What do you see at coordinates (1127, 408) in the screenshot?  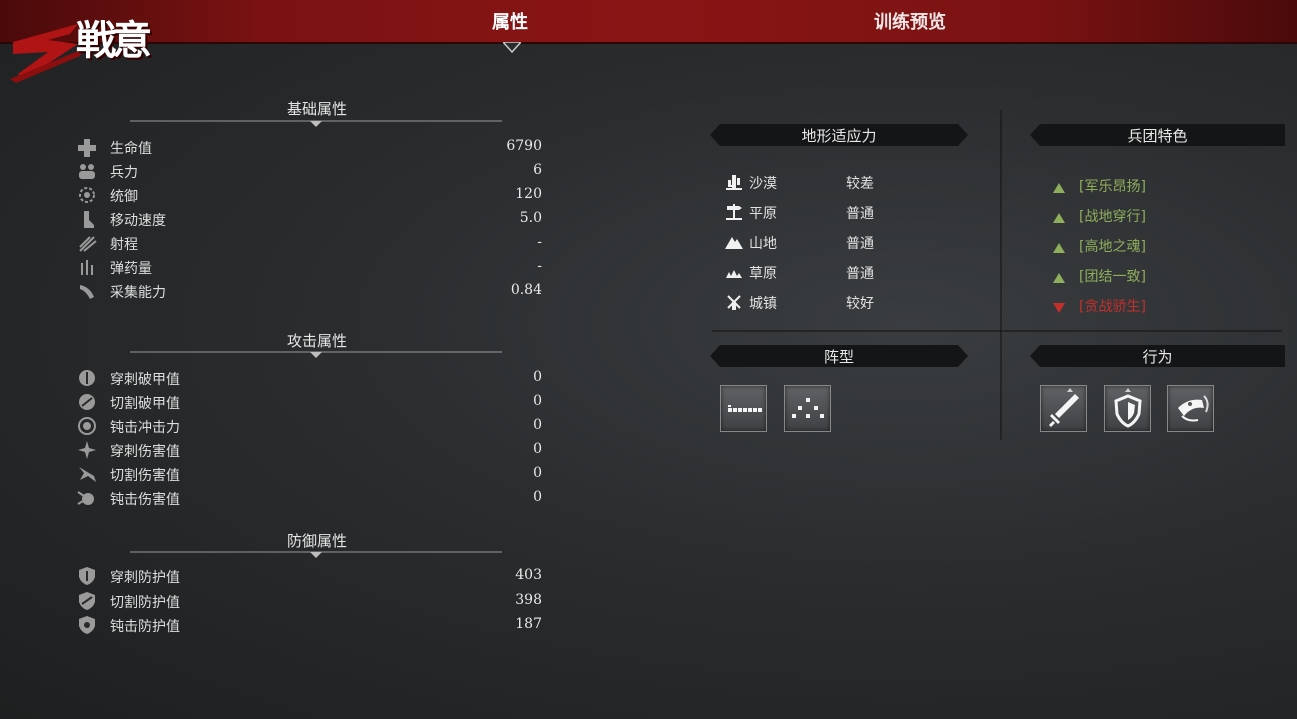 I see `shield-defend-icon` at bounding box center [1127, 408].